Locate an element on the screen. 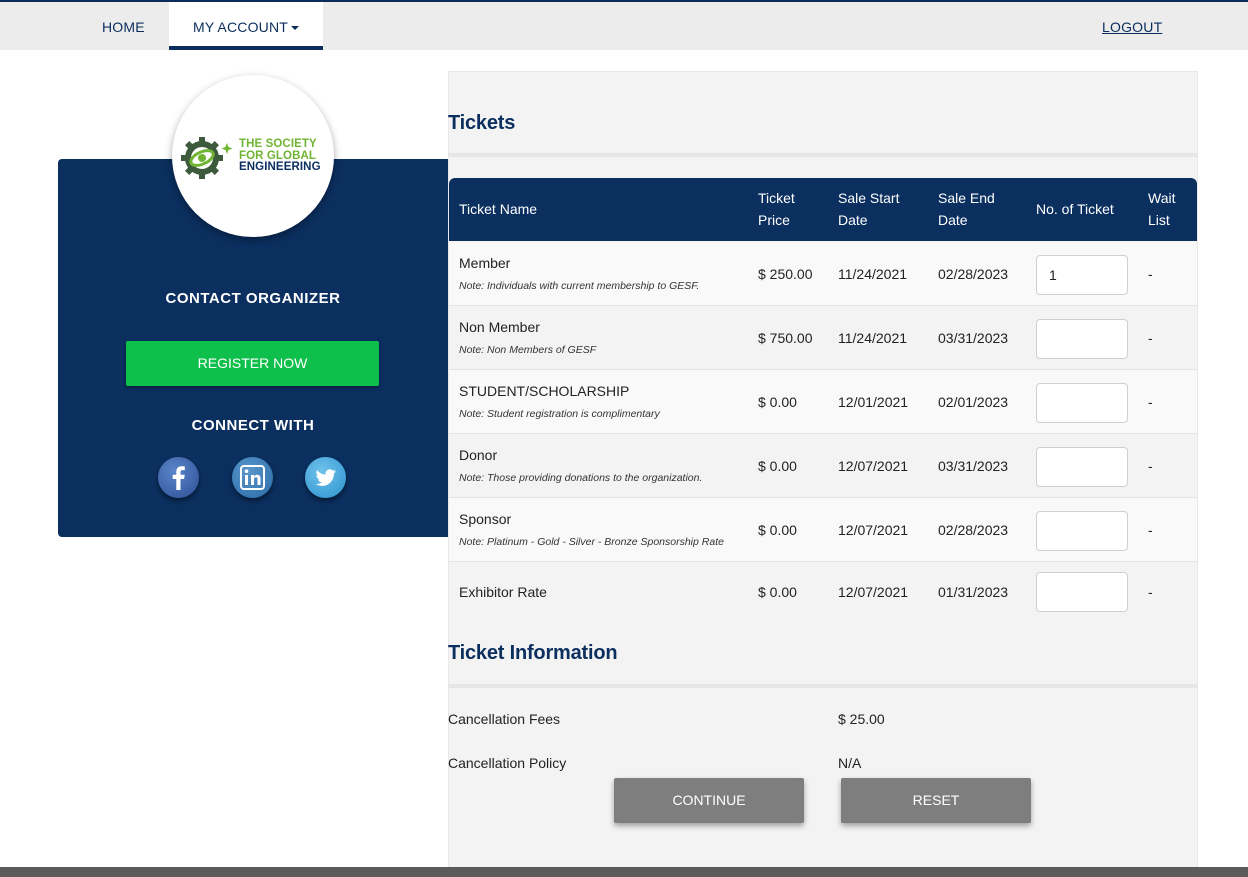  contact-organizer-link: CONTACT ORGANIZER is located at coordinates (253, 298).